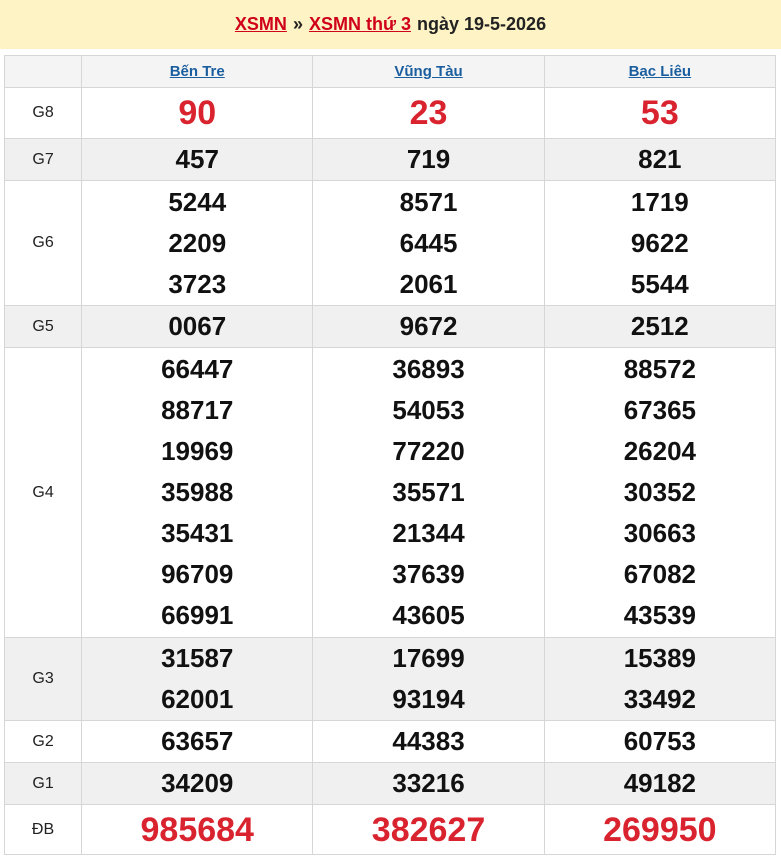  What do you see at coordinates (390, 243) in the screenshot?
I see `prize-row-g6: G6 5244 2209 3723 8571 6445 2061 1719 9622 5544` at bounding box center [390, 243].